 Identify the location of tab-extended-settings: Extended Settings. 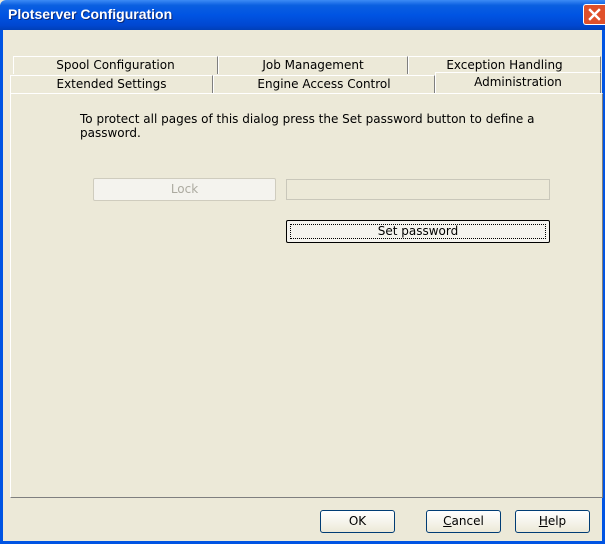
(111, 84).